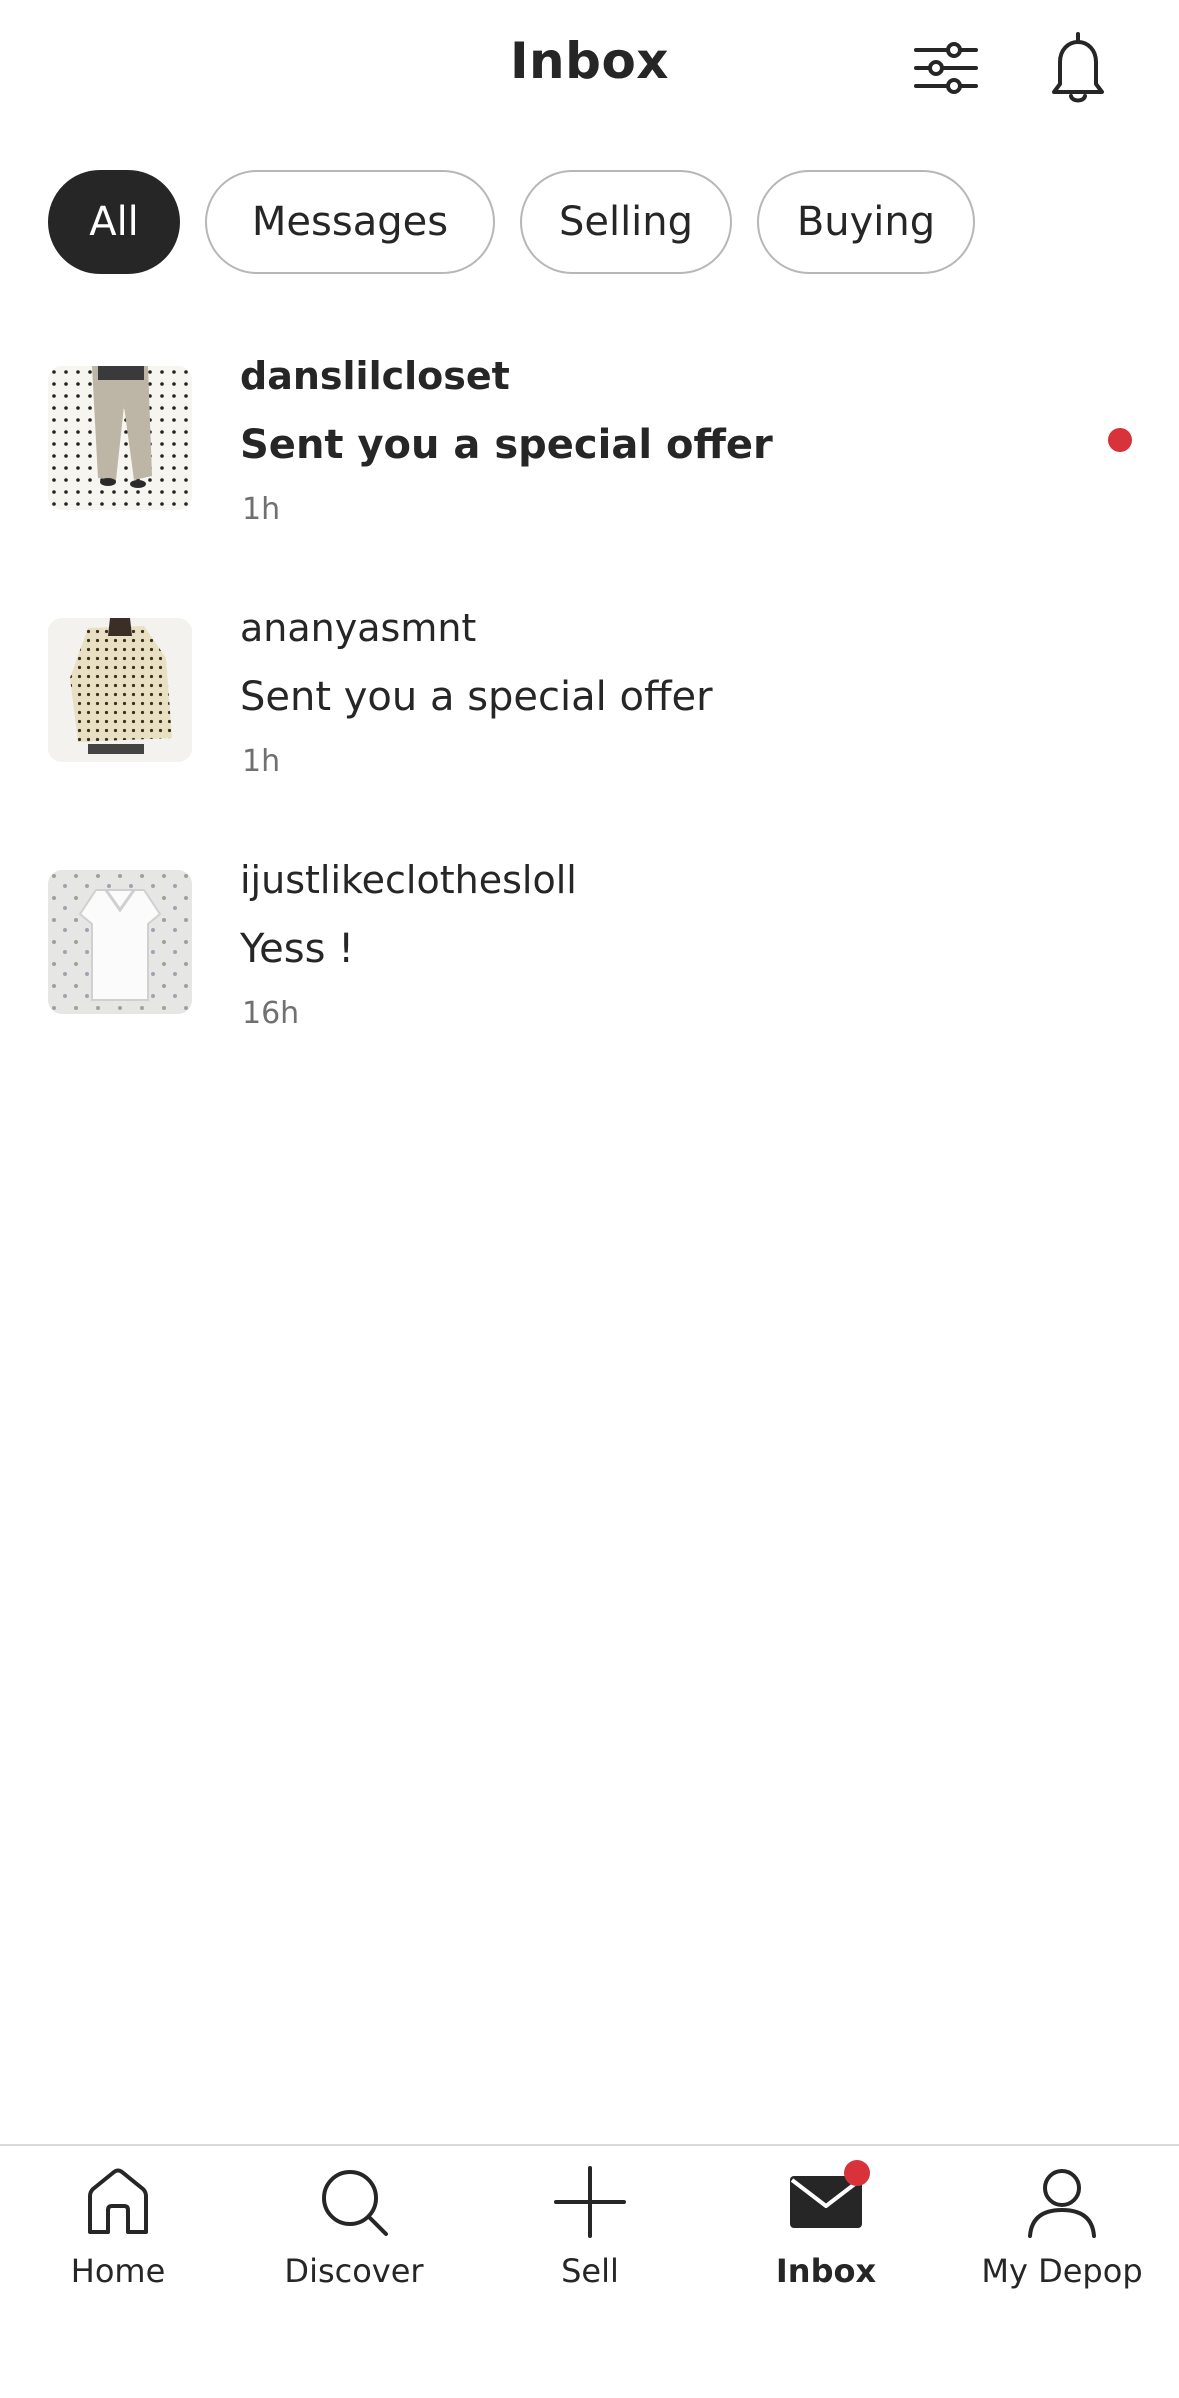 The height and width of the screenshot is (2398, 1179). What do you see at coordinates (354, 2271) in the screenshot?
I see `tab-label: Discover` at bounding box center [354, 2271].